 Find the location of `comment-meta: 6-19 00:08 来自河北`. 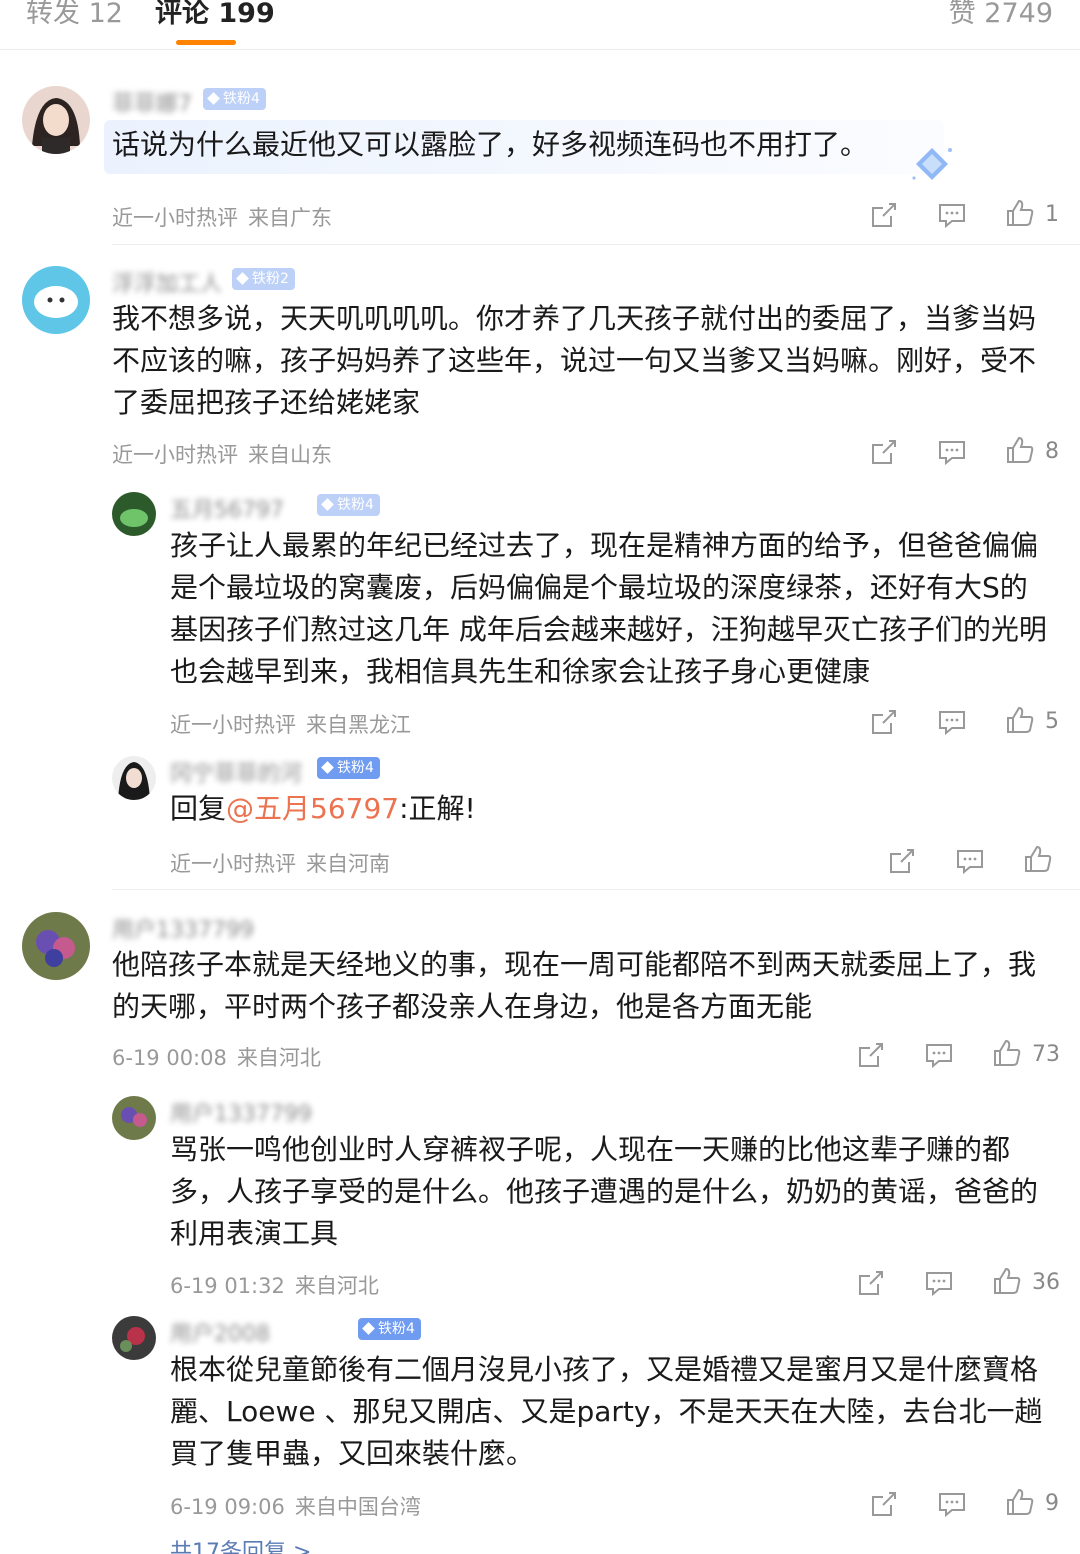

comment-meta: 6-19 00:08 来自河北 is located at coordinates (216, 1057).